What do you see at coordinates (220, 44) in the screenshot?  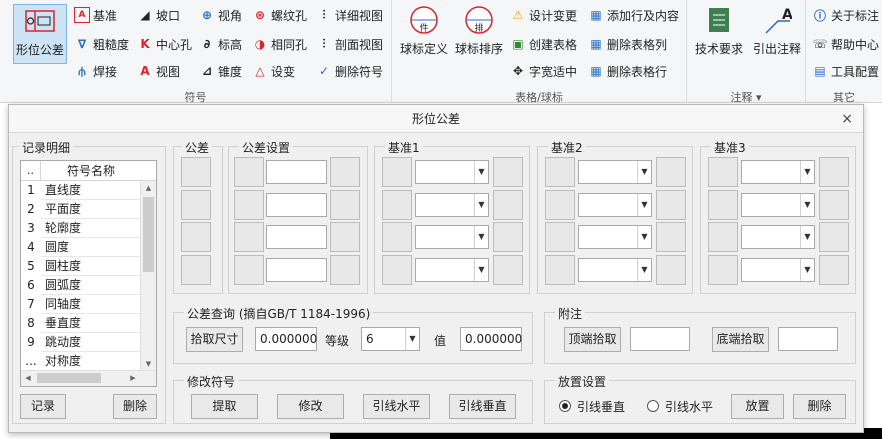 I see `ribbon-item-elevation: ∂ 标高` at bounding box center [220, 44].